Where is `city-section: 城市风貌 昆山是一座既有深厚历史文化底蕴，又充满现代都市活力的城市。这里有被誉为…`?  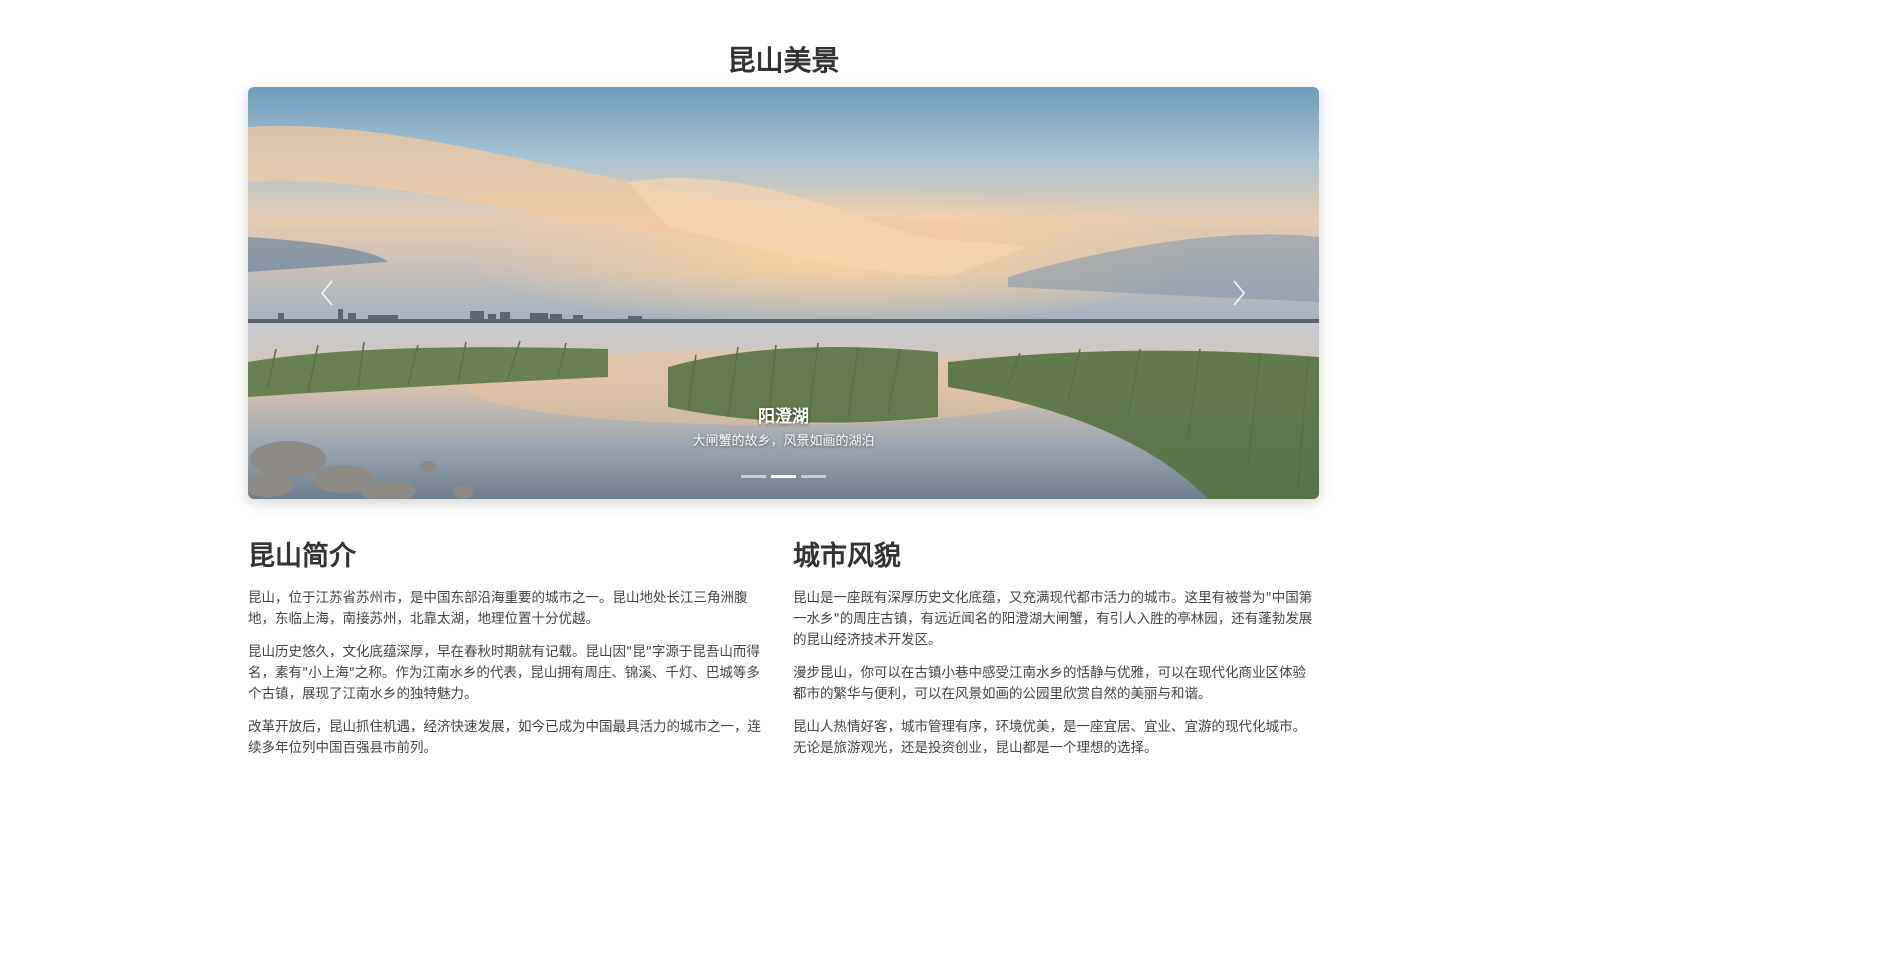 city-section: 城市风貌 昆山是一座既有深厚历史文化底蕴，又充满现代都市活力的城市。这里有被誉为… is located at coordinates (1055, 654).